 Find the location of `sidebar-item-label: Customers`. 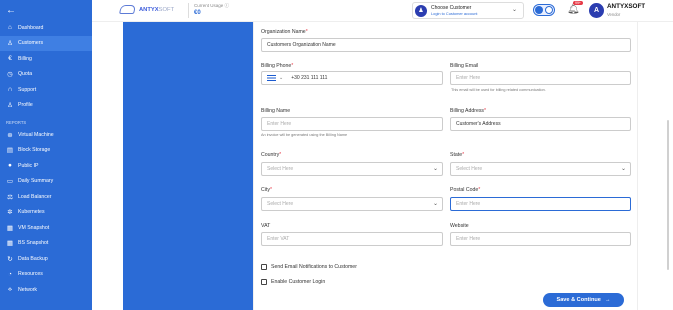

sidebar-item-label: Customers is located at coordinates (31, 43).